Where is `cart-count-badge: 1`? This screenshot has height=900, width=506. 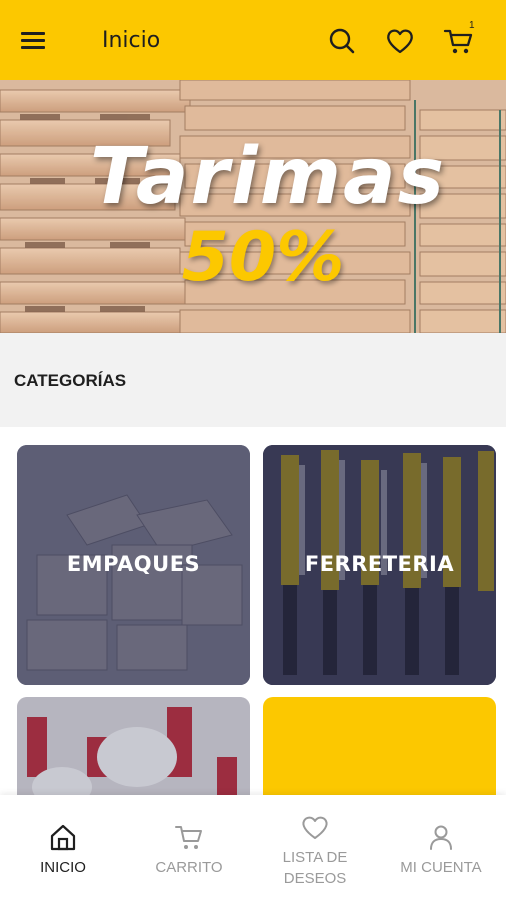
cart-count-badge: 1 is located at coordinates (472, 25).